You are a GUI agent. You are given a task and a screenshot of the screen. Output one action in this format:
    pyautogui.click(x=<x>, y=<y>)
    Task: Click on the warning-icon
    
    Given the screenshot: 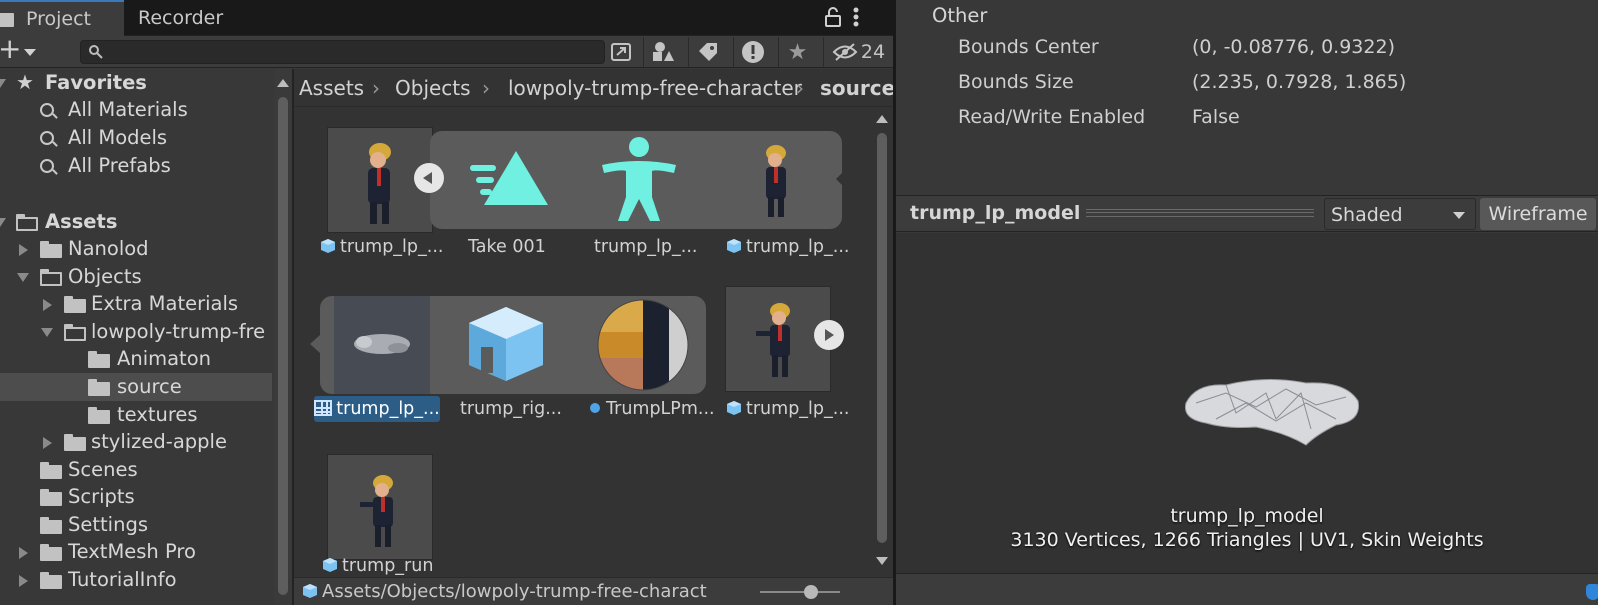 What is the action you would take?
    pyautogui.click(x=752, y=52)
    